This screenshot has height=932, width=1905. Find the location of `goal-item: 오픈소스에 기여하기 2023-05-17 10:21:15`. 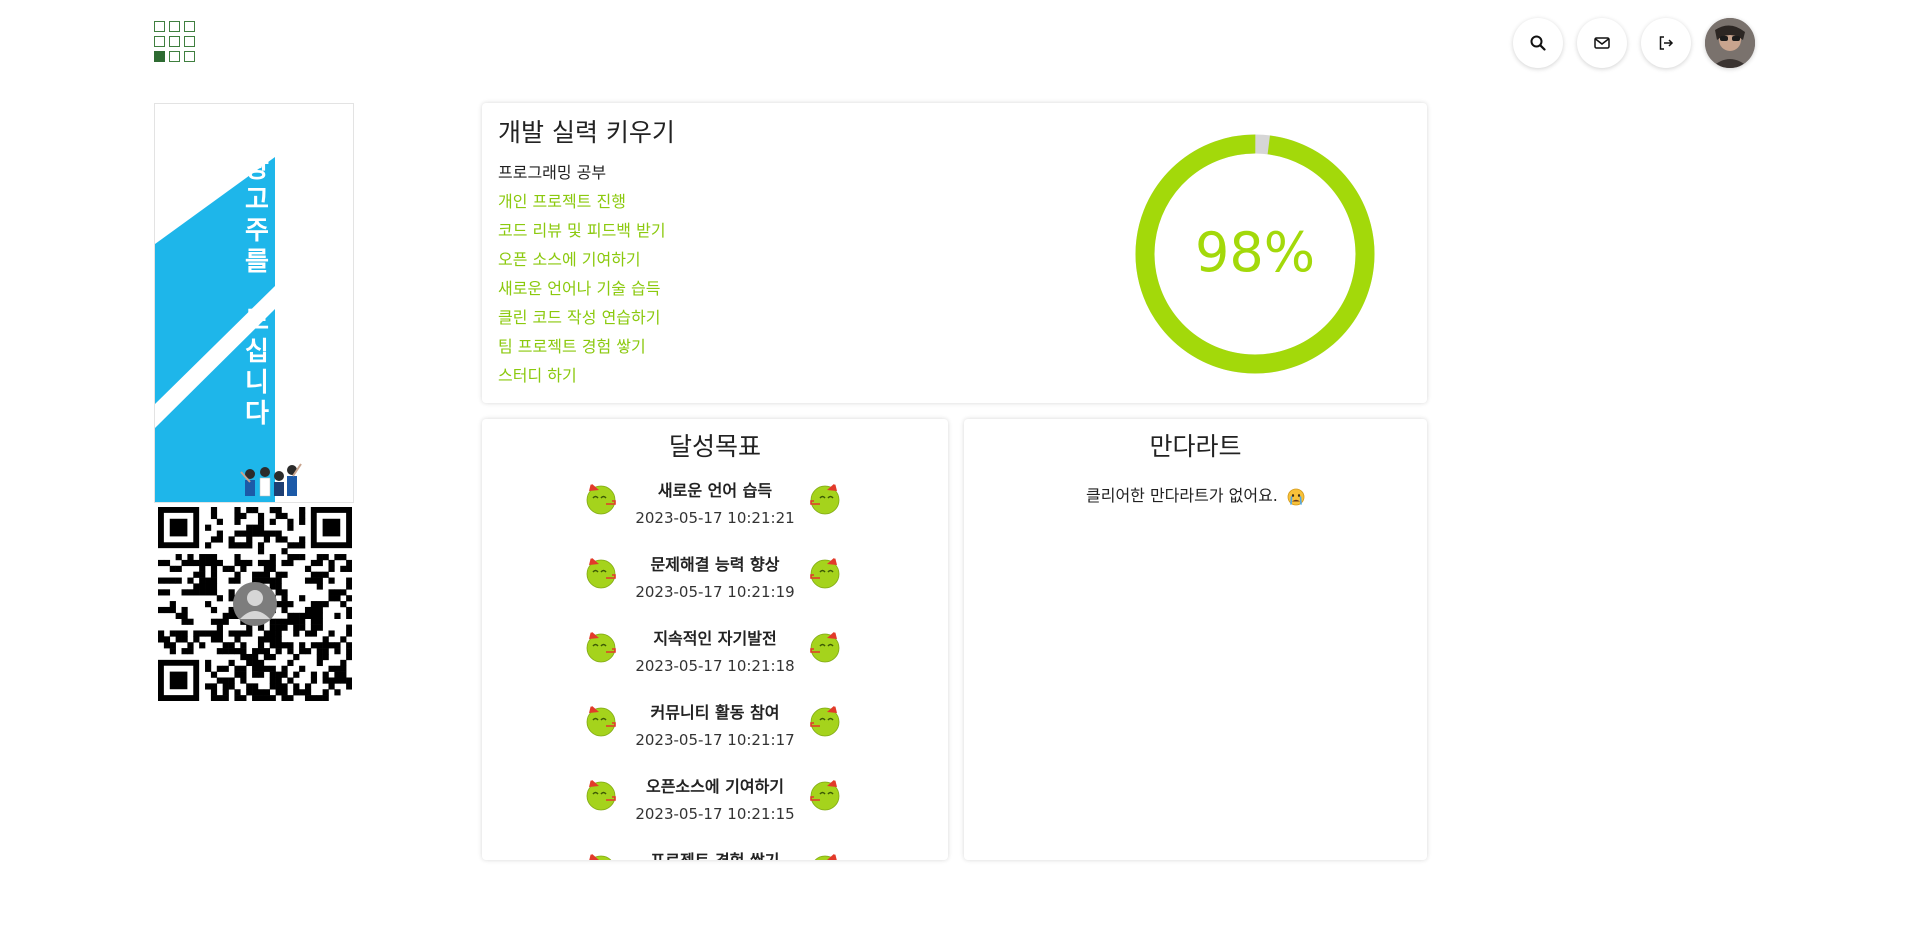

goal-item: 오픈소스에 기여하기 2023-05-17 10:21:15 is located at coordinates (715, 808).